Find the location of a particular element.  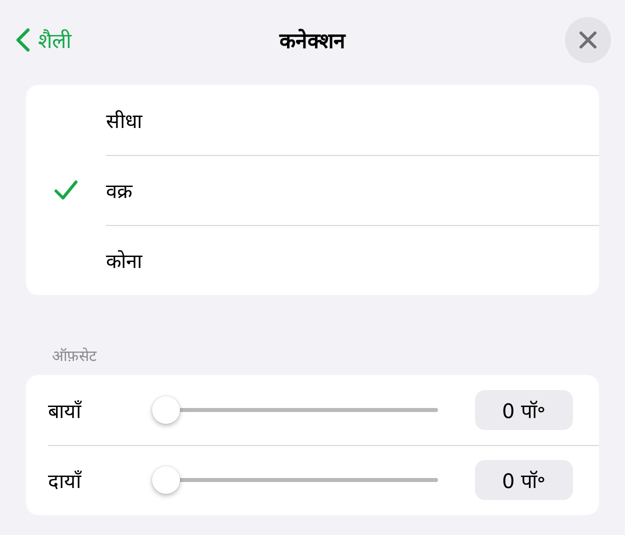

offset-label: बायाँ is located at coordinates (65, 411).